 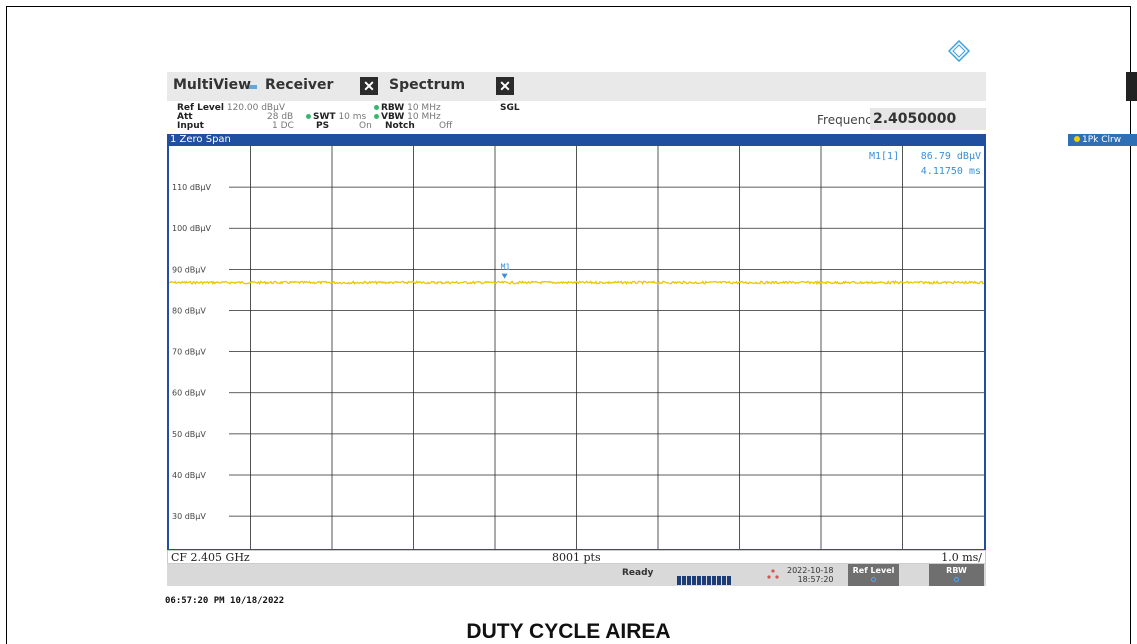 What do you see at coordinates (189, 352) in the screenshot?
I see `y-tick-label: 70 dBµV` at bounding box center [189, 352].